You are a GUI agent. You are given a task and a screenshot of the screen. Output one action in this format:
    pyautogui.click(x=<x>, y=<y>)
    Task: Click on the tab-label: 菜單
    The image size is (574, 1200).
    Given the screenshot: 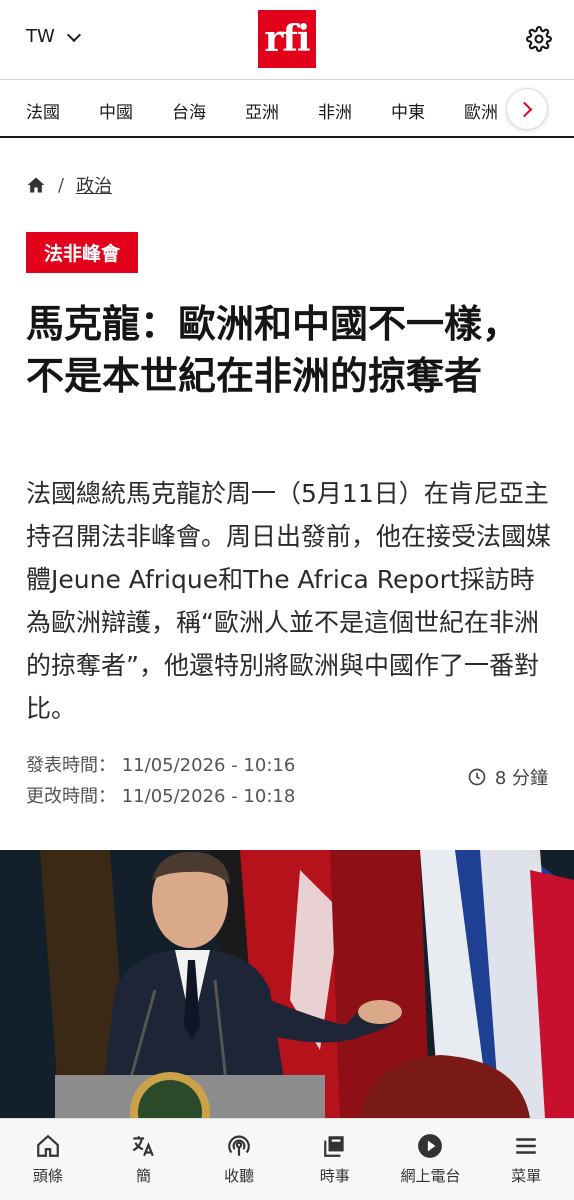 What is the action you would take?
    pyautogui.click(x=526, y=1176)
    